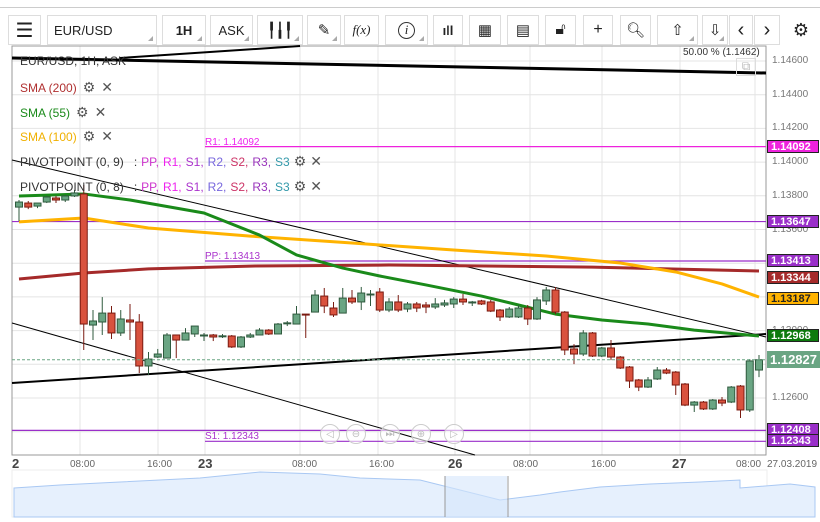 The height and width of the screenshot is (522, 820). What do you see at coordinates (330, 434) in the screenshot?
I see `scroll-back-button: ◁` at bounding box center [330, 434].